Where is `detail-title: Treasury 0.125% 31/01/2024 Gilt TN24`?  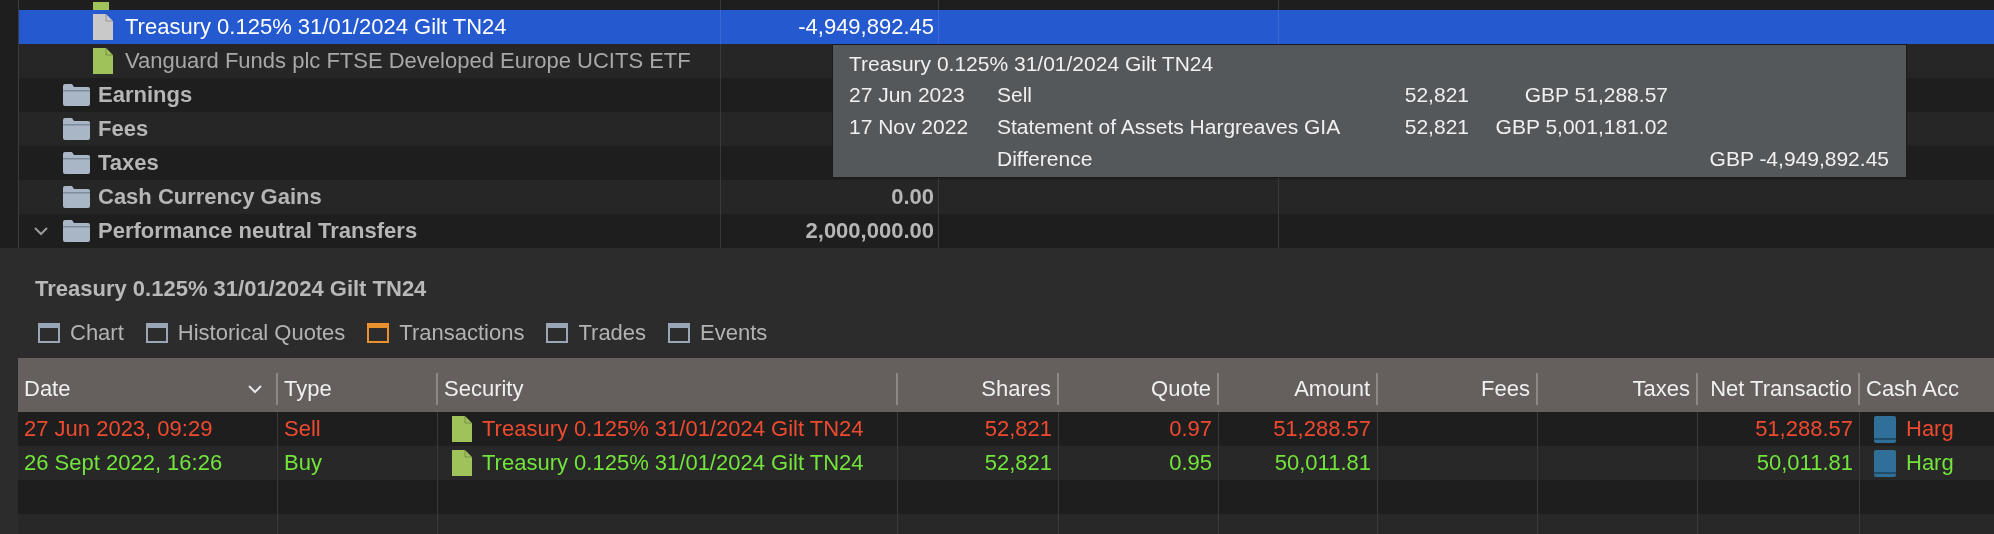
detail-title: Treasury 0.125% 31/01/2024 Gilt TN24 is located at coordinates (231, 289).